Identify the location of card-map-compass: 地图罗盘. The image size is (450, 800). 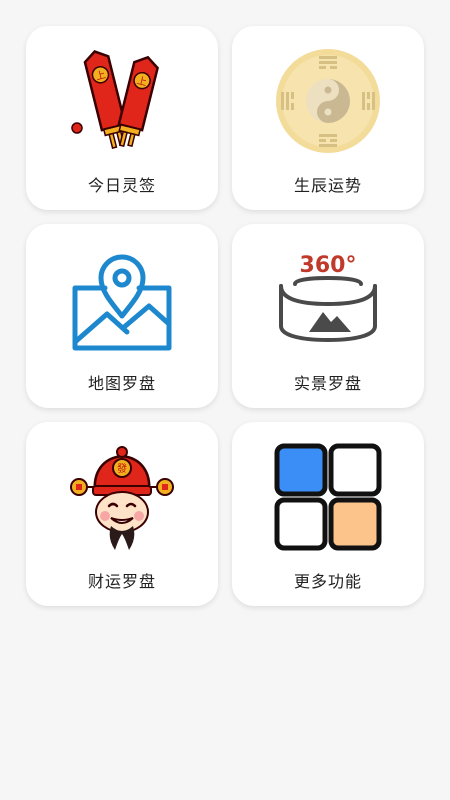
(122, 316).